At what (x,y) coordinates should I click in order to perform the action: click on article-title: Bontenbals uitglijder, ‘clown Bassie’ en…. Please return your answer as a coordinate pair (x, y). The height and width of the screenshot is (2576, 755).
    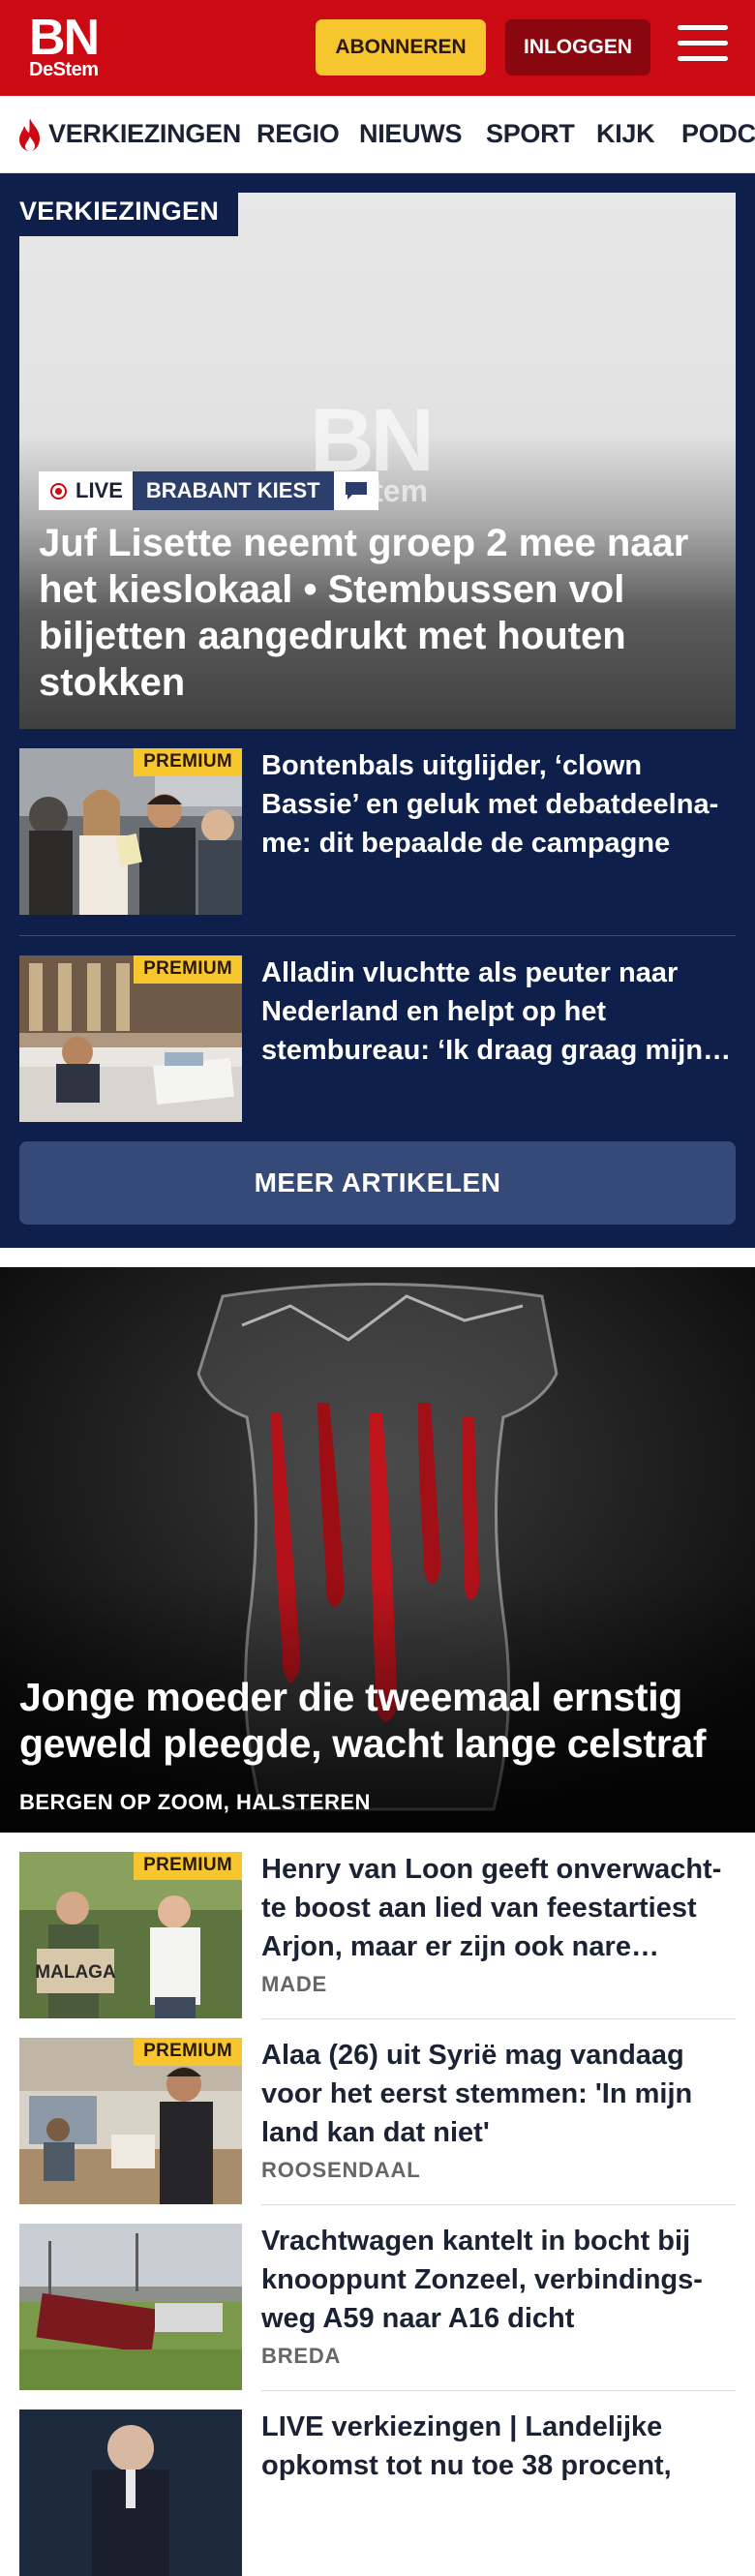
    Looking at the image, I should click on (498, 804).